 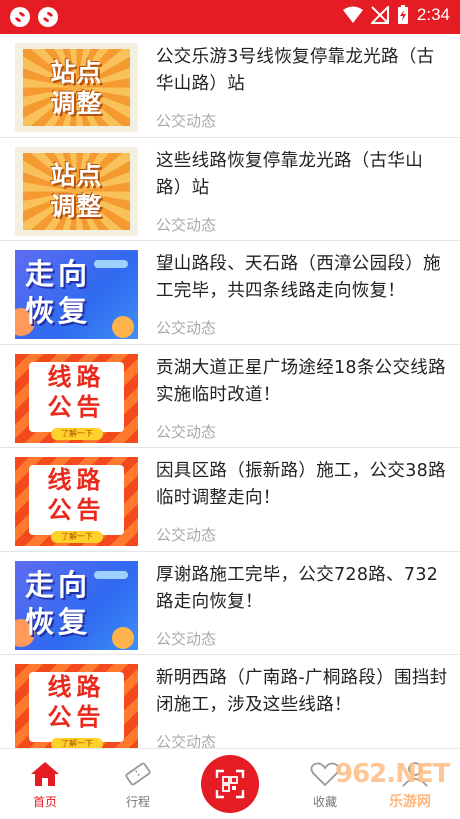 I want to click on scan-qr-button, so click(x=230, y=784).